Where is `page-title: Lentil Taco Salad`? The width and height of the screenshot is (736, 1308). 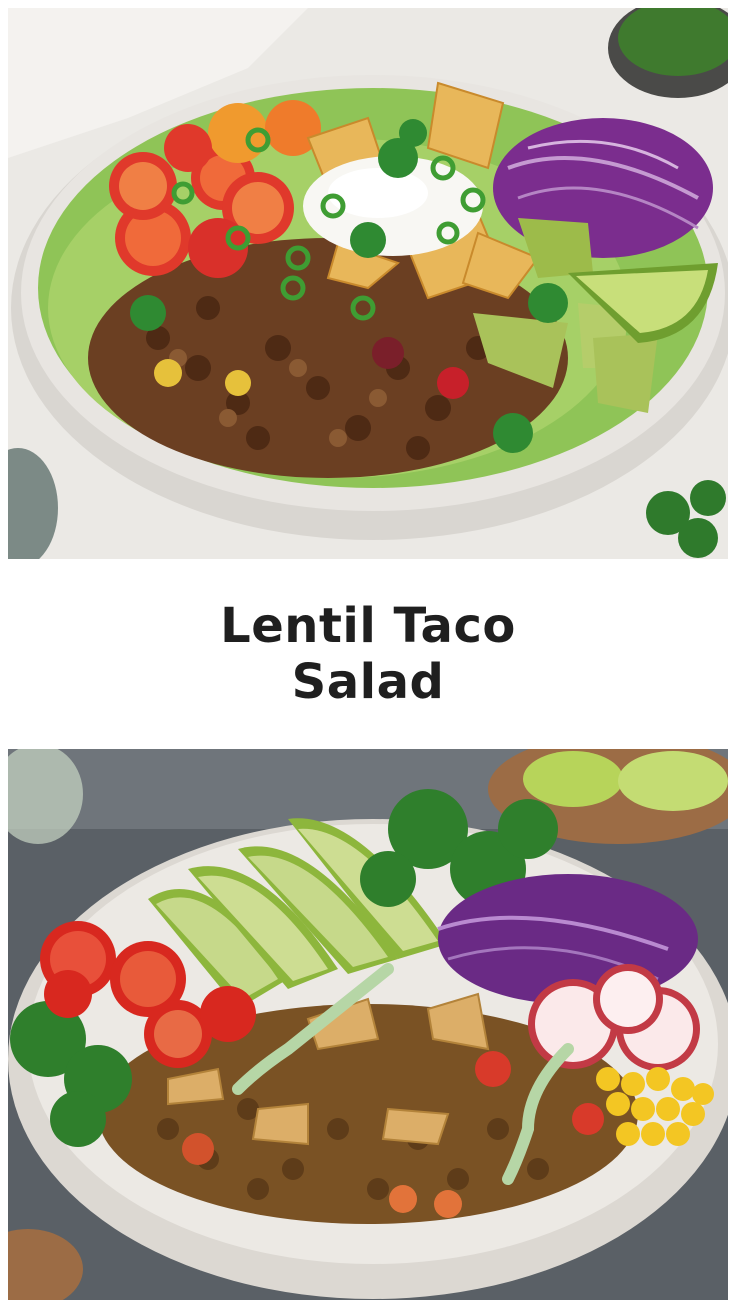 page-title: Lentil Taco Salad is located at coordinates (368, 654).